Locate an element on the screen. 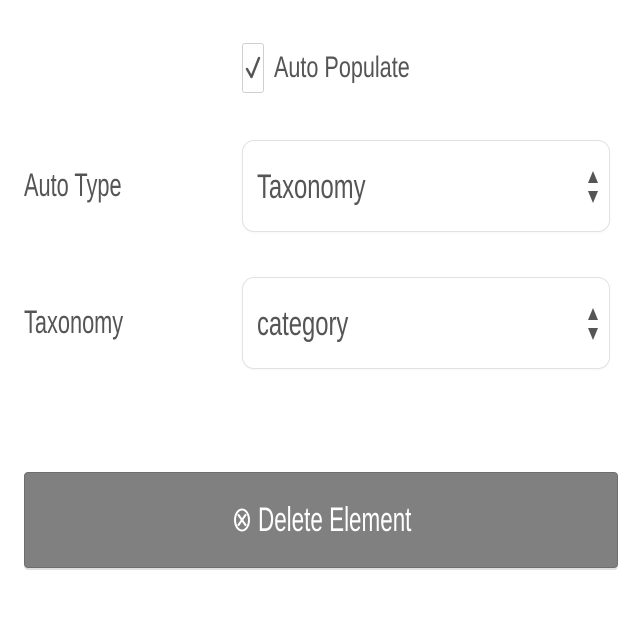 This screenshot has height=640, width=640. taxonomy-label: Taxonomy is located at coordinates (74, 322).